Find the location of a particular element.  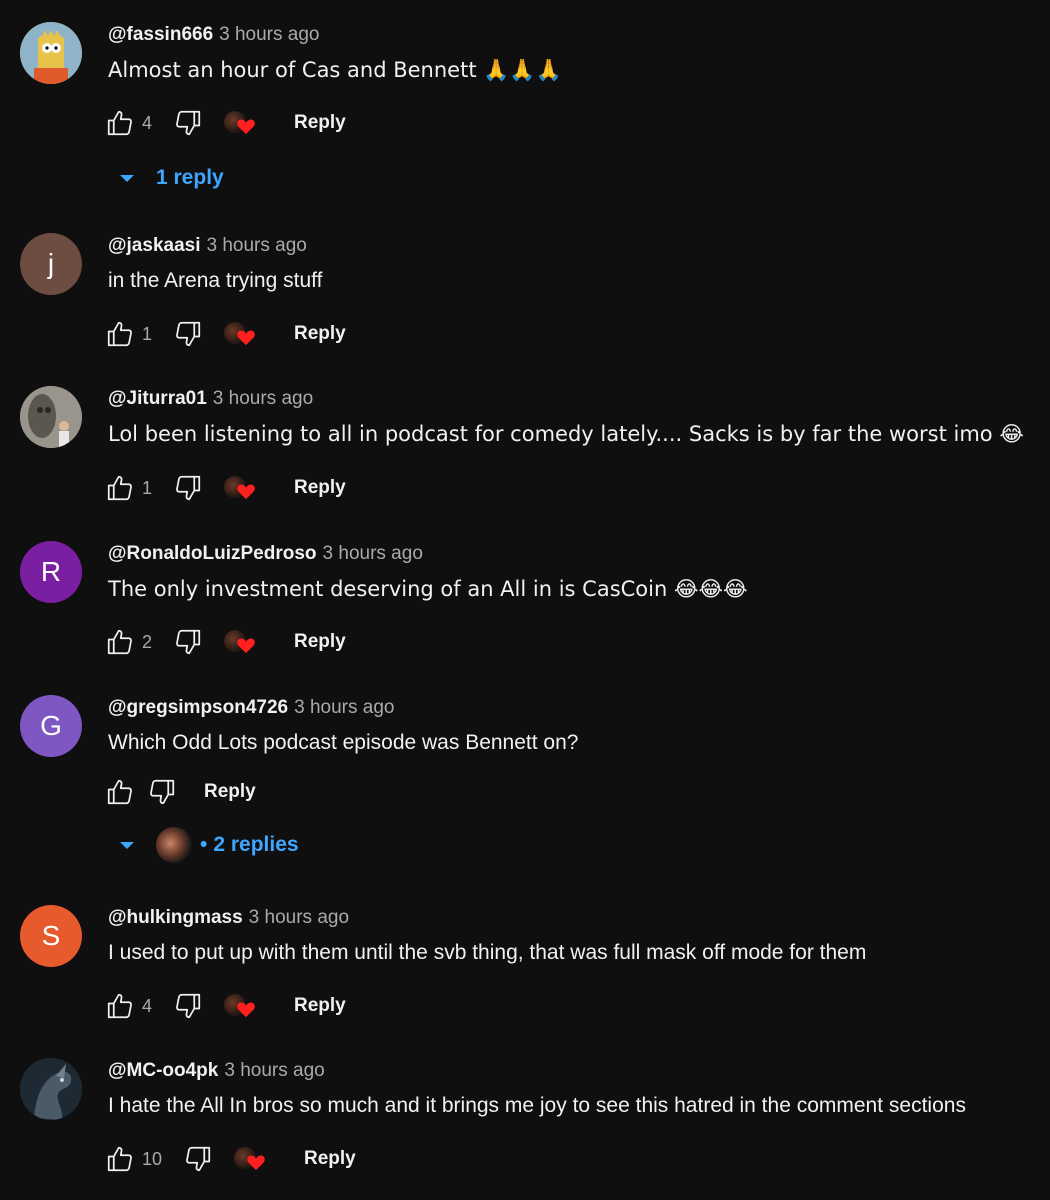

comment-text: Almost an hour of Cas and Bennett 🙏🙏🙏 is located at coordinates (335, 70).